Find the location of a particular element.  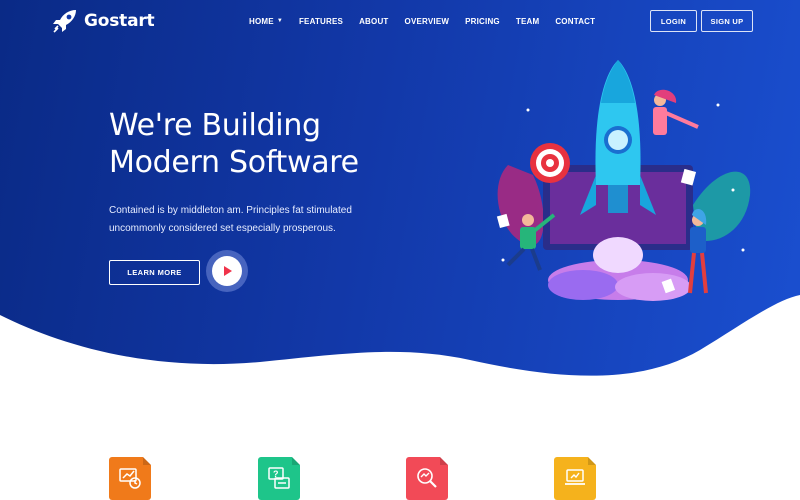

nav-item-pricing: PRICING is located at coordinates (482, 21).